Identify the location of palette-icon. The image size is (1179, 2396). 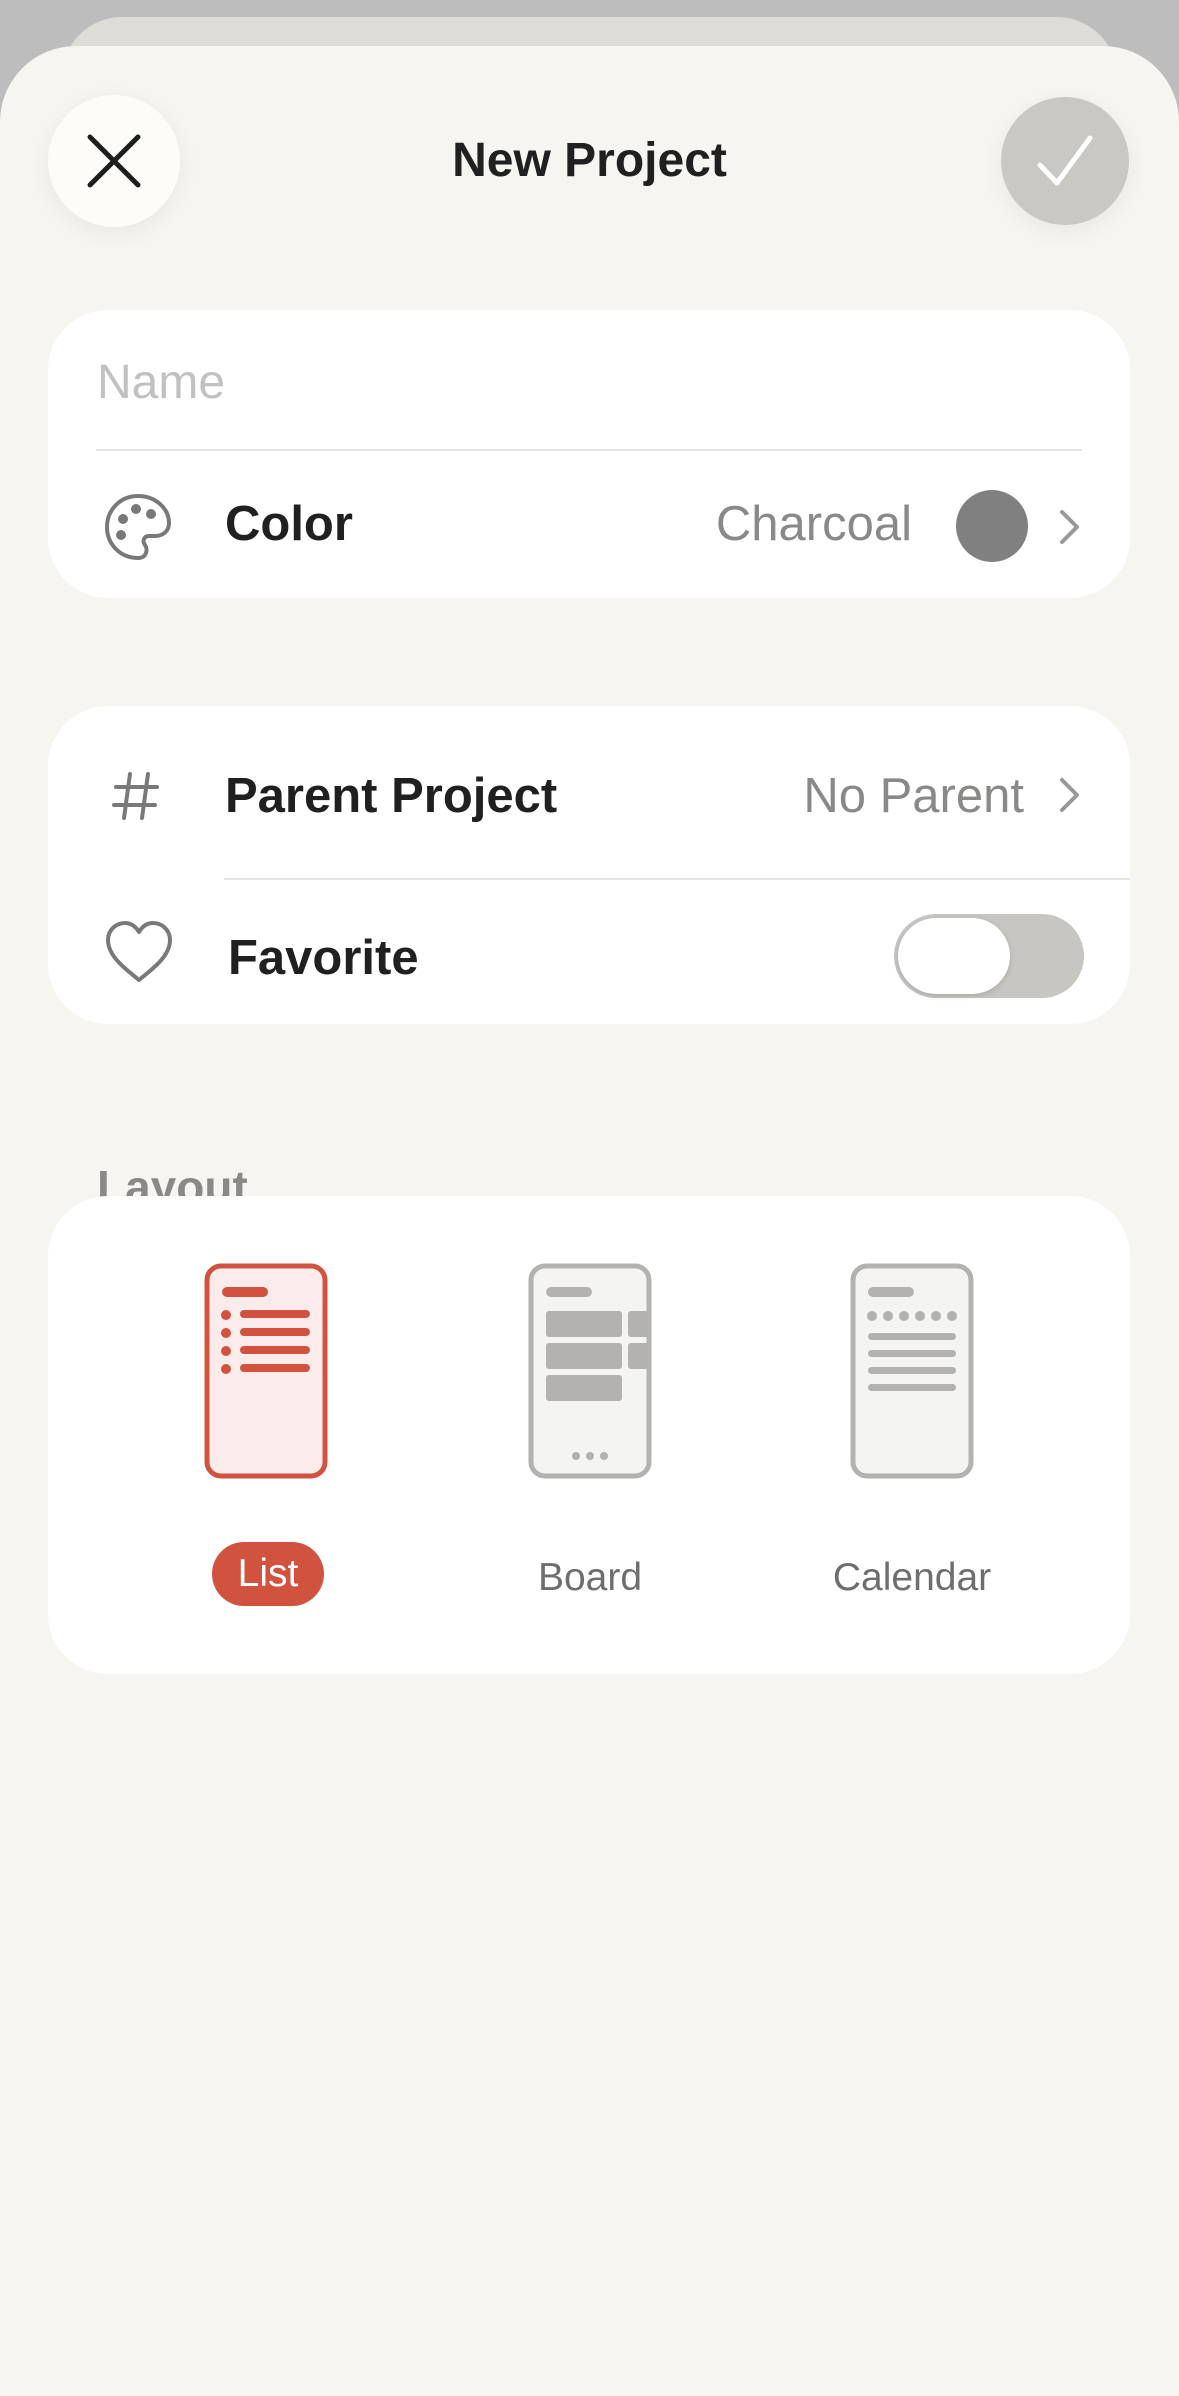
(138, 527).